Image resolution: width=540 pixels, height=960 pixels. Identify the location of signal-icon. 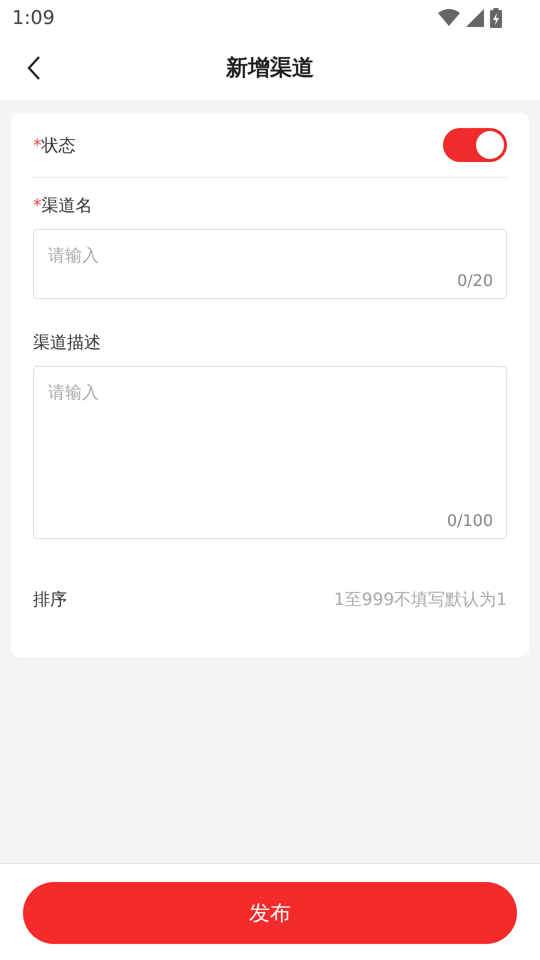
(475, 18).